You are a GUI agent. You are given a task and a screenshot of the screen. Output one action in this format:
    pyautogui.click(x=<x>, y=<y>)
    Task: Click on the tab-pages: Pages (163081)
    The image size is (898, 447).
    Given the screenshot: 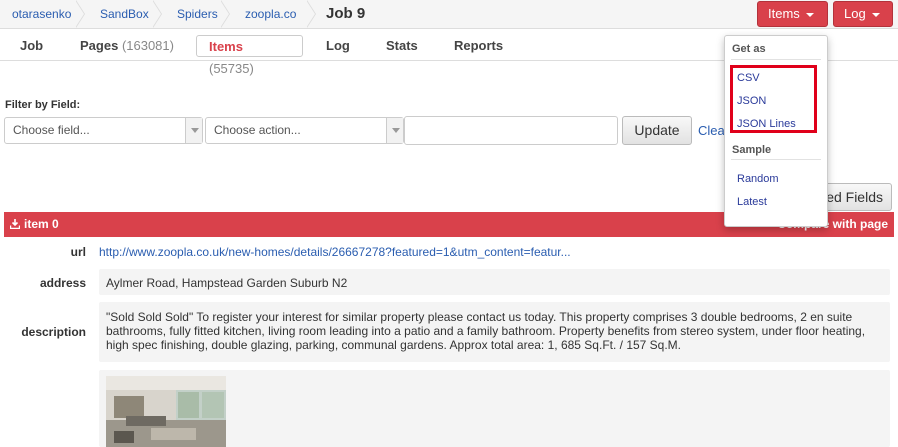 What is the action you would take?
    pyautogui.click(x=127, y=46)
    